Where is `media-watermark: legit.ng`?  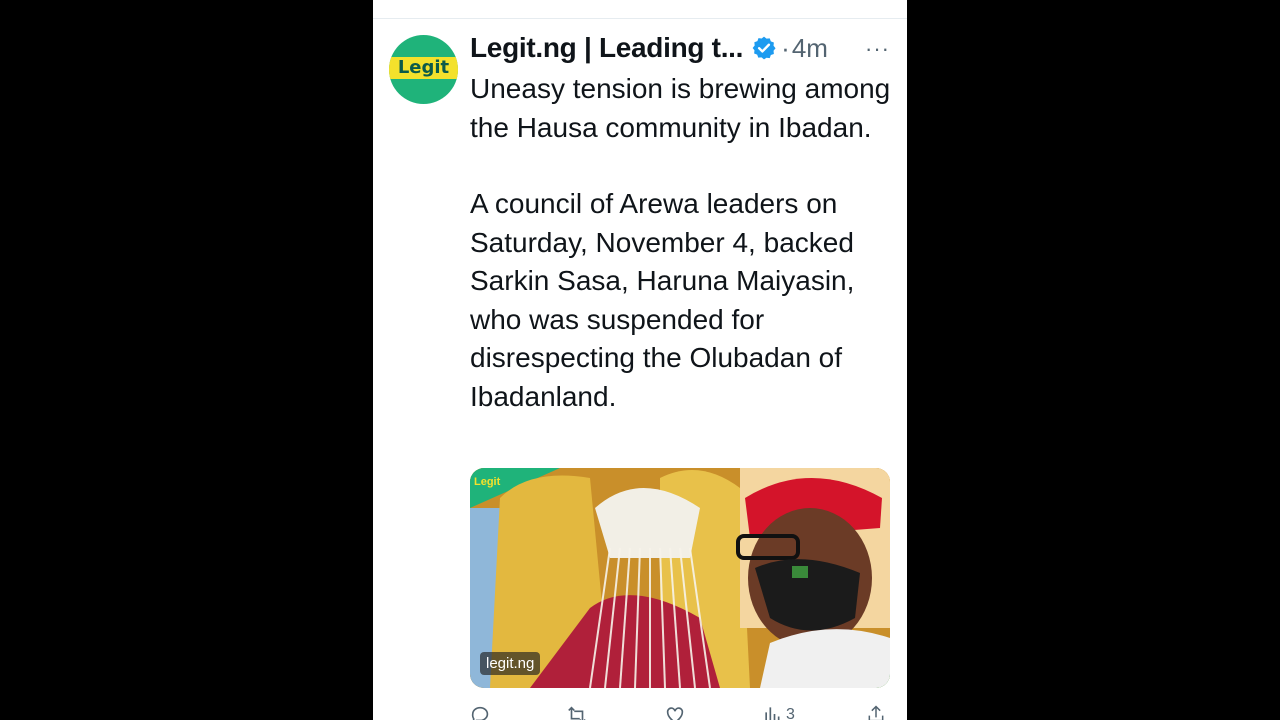
media-watermark: legit.ng is located at coordinates (510, 663).